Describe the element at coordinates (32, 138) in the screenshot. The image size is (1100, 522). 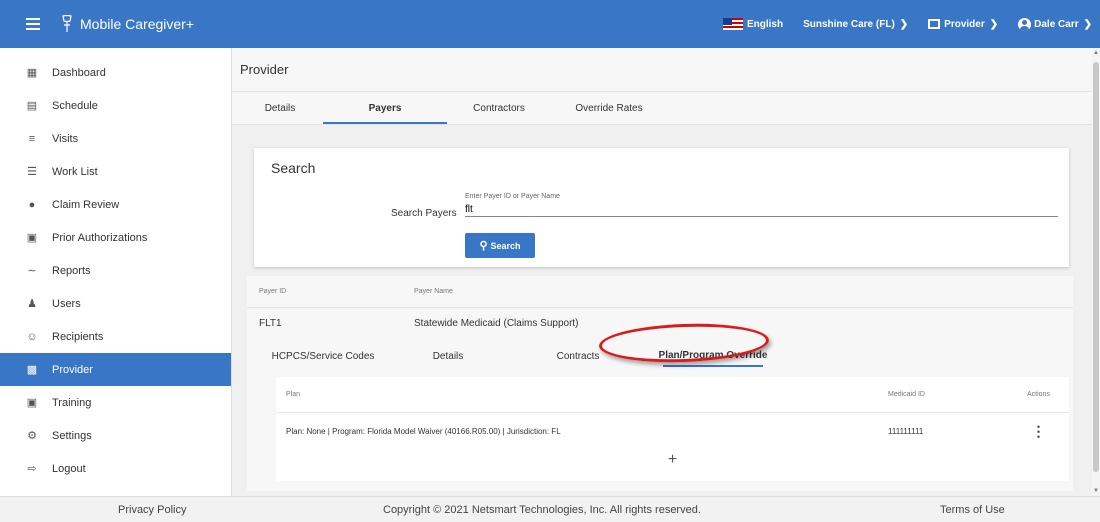
I see `visits-icon: ≡` at that location.